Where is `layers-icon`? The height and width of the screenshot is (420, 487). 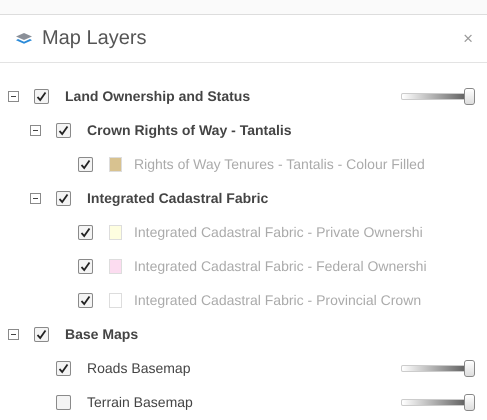 layers-icon is located at coordinates (24, 38).